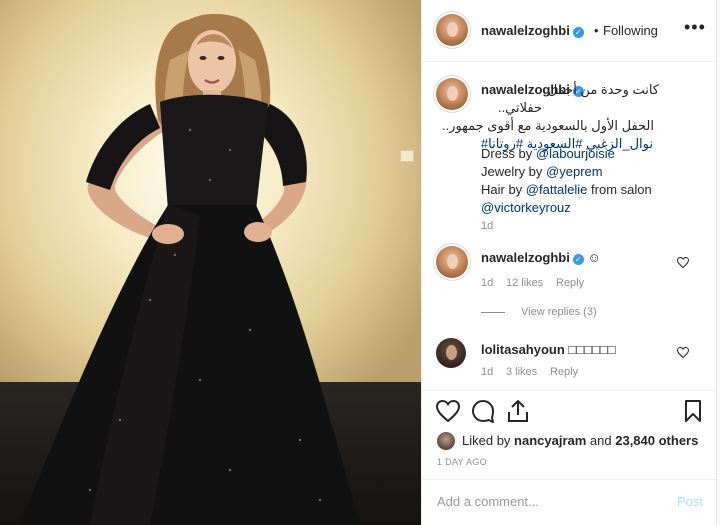  I want to click on jewelry-handle-link: @yeprem, so click(574, 171).